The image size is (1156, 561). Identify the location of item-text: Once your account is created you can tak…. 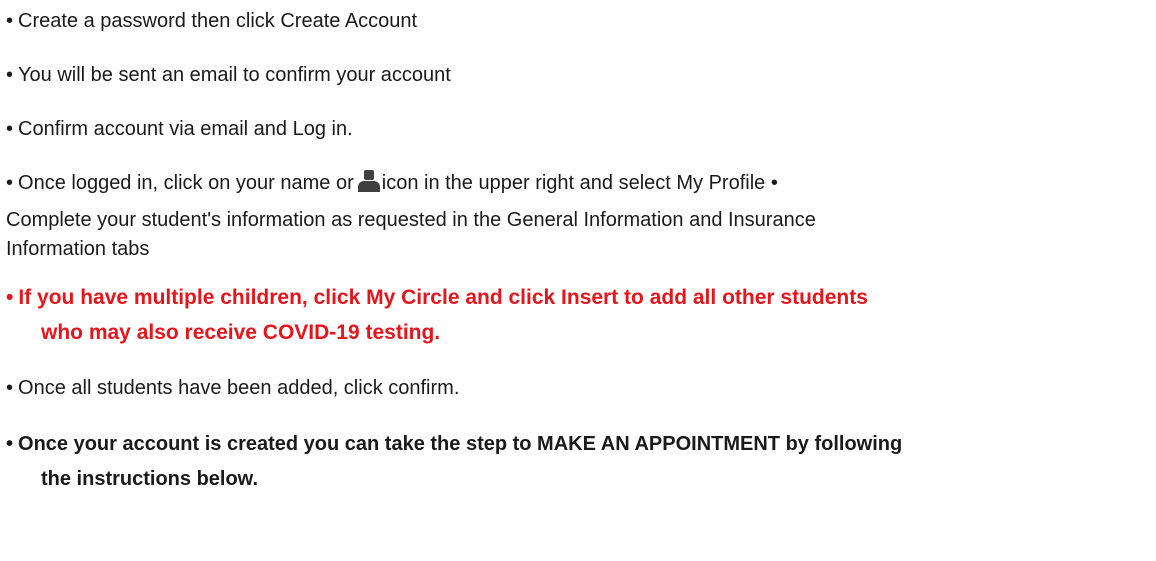
(460, 444).